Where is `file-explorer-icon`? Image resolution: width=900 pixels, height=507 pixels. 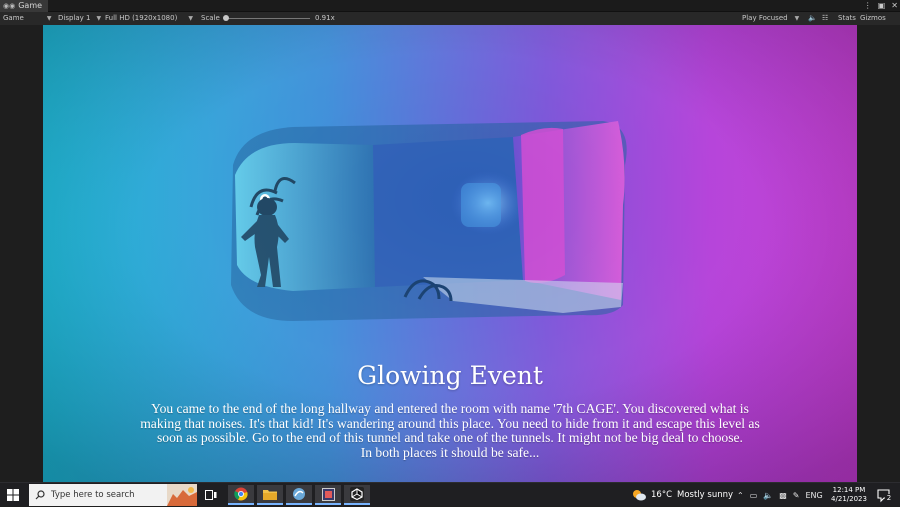 file-explorer-icon is located at coordinates (270, 495).